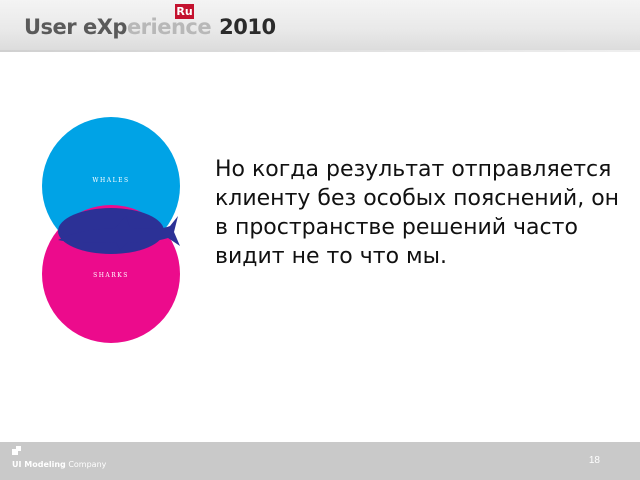  Describe the element at coordinates (75, 27) in the screenshot. I see `logo-part1: User eXp` at that location.